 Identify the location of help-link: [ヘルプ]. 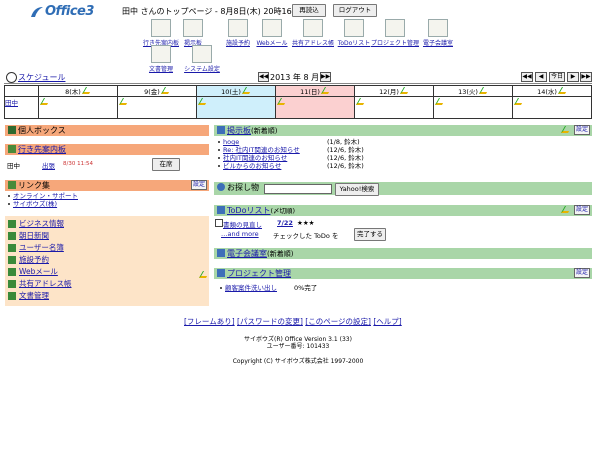
(387, 321).